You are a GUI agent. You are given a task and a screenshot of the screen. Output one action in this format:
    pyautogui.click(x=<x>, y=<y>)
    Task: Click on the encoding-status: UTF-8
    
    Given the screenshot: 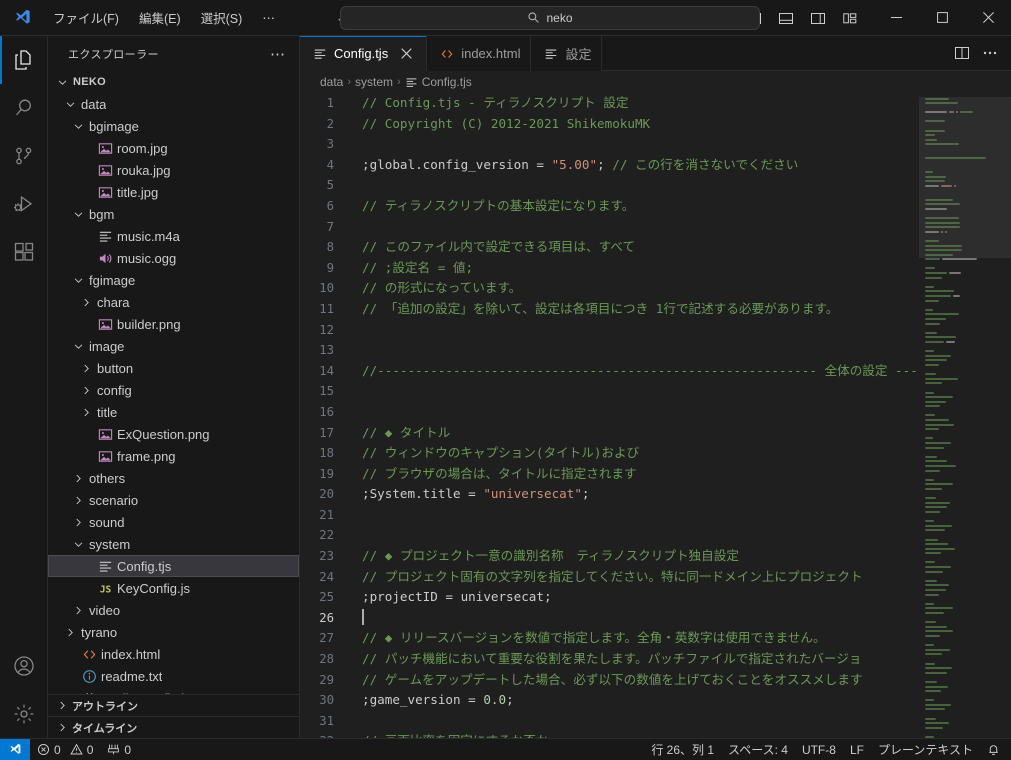 What is the action you would take?
    pyautogui.click(x=819, y=749)
    